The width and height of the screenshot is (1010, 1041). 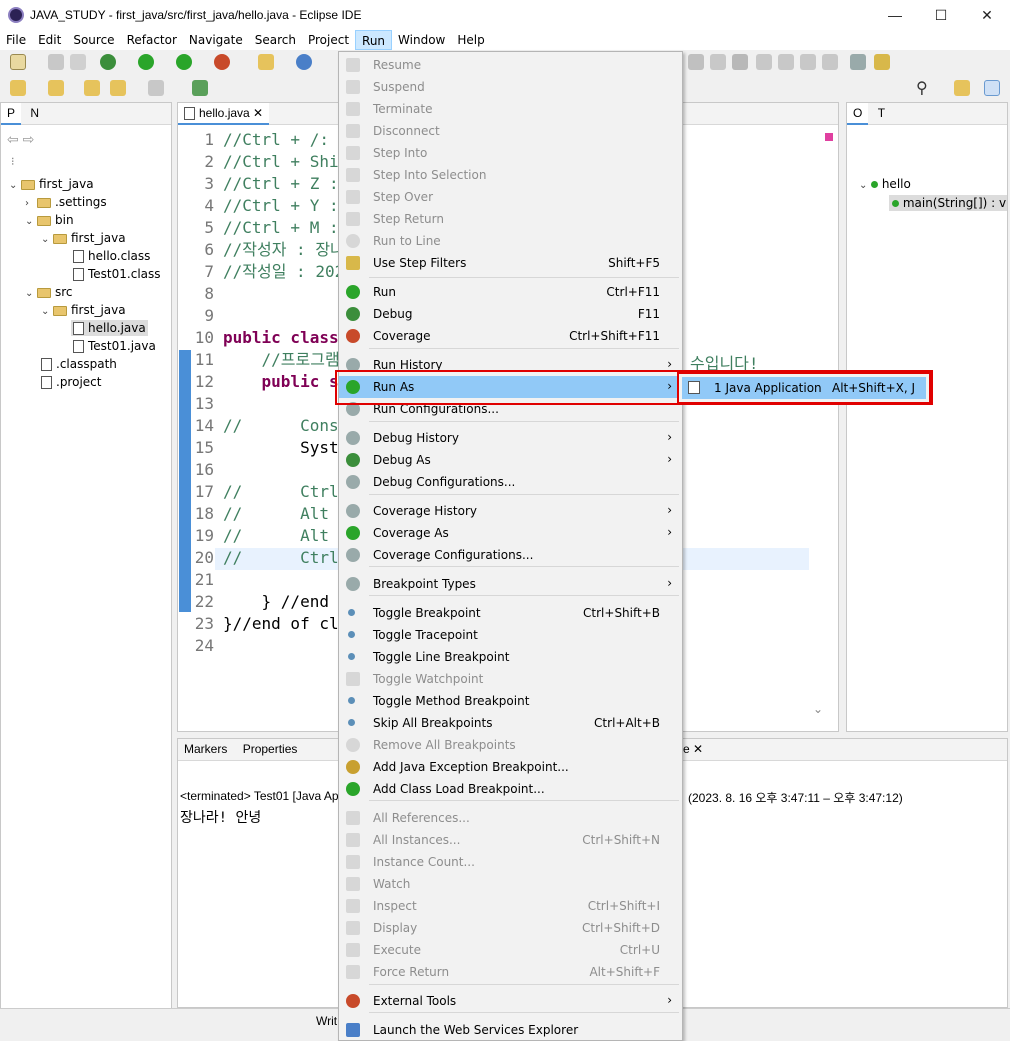 What do you see at coordinates (510, 219) in the screenshot?
I see `run-menu-item-step-return: Step Return` at bounding box center [510, 219].